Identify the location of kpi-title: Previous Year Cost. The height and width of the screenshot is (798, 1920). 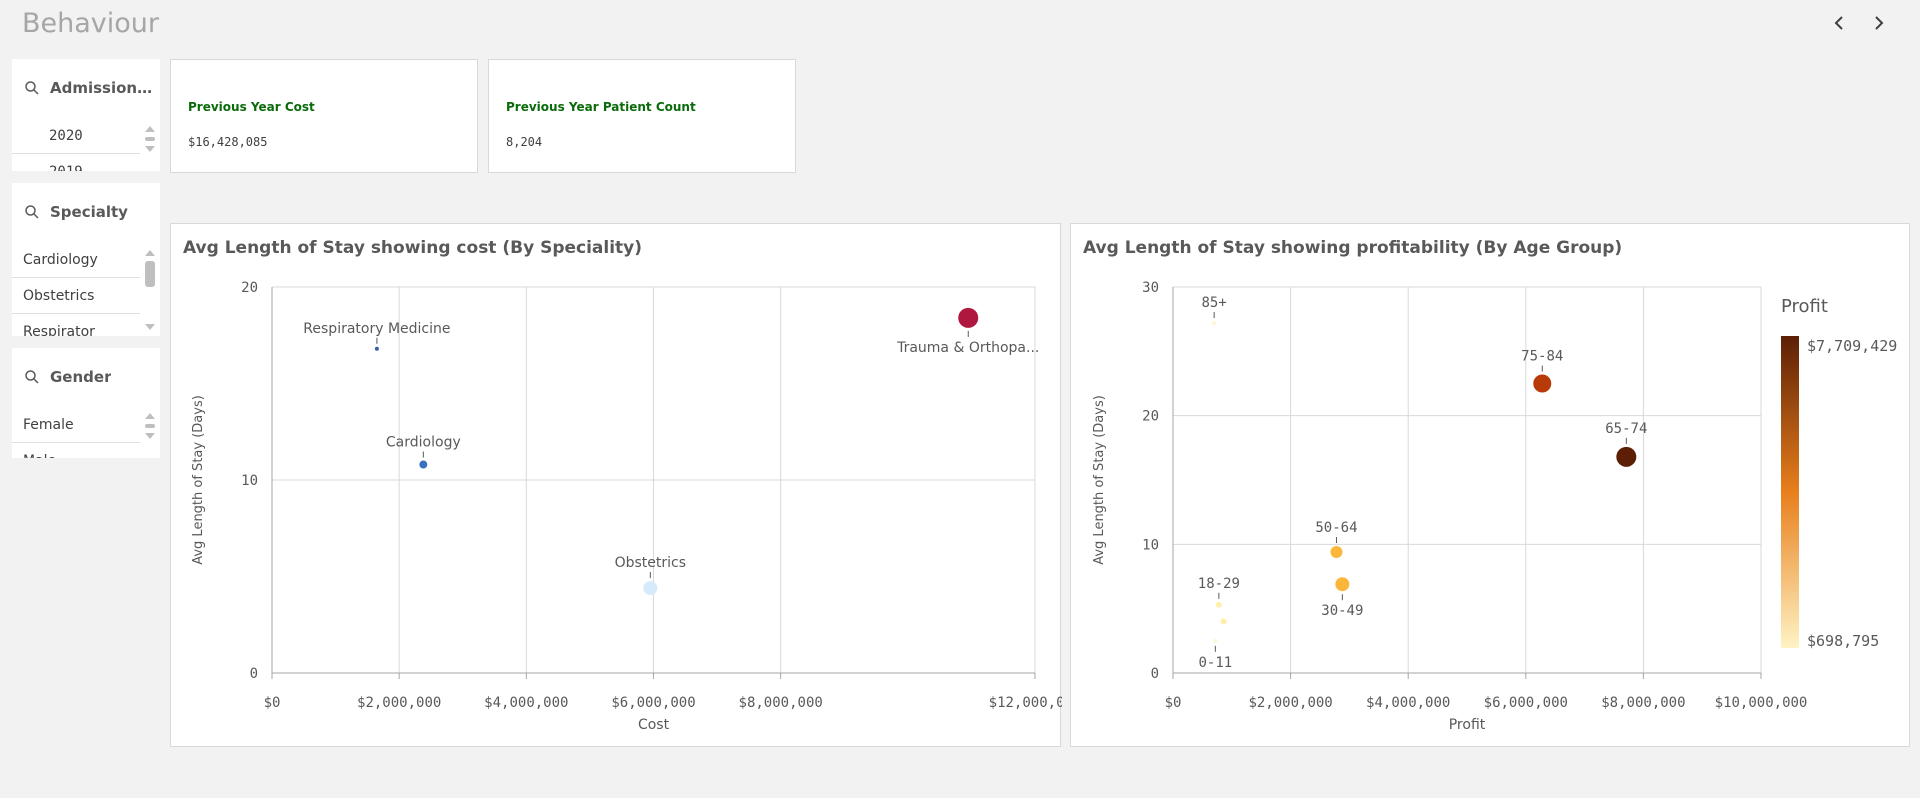
(251, 107).